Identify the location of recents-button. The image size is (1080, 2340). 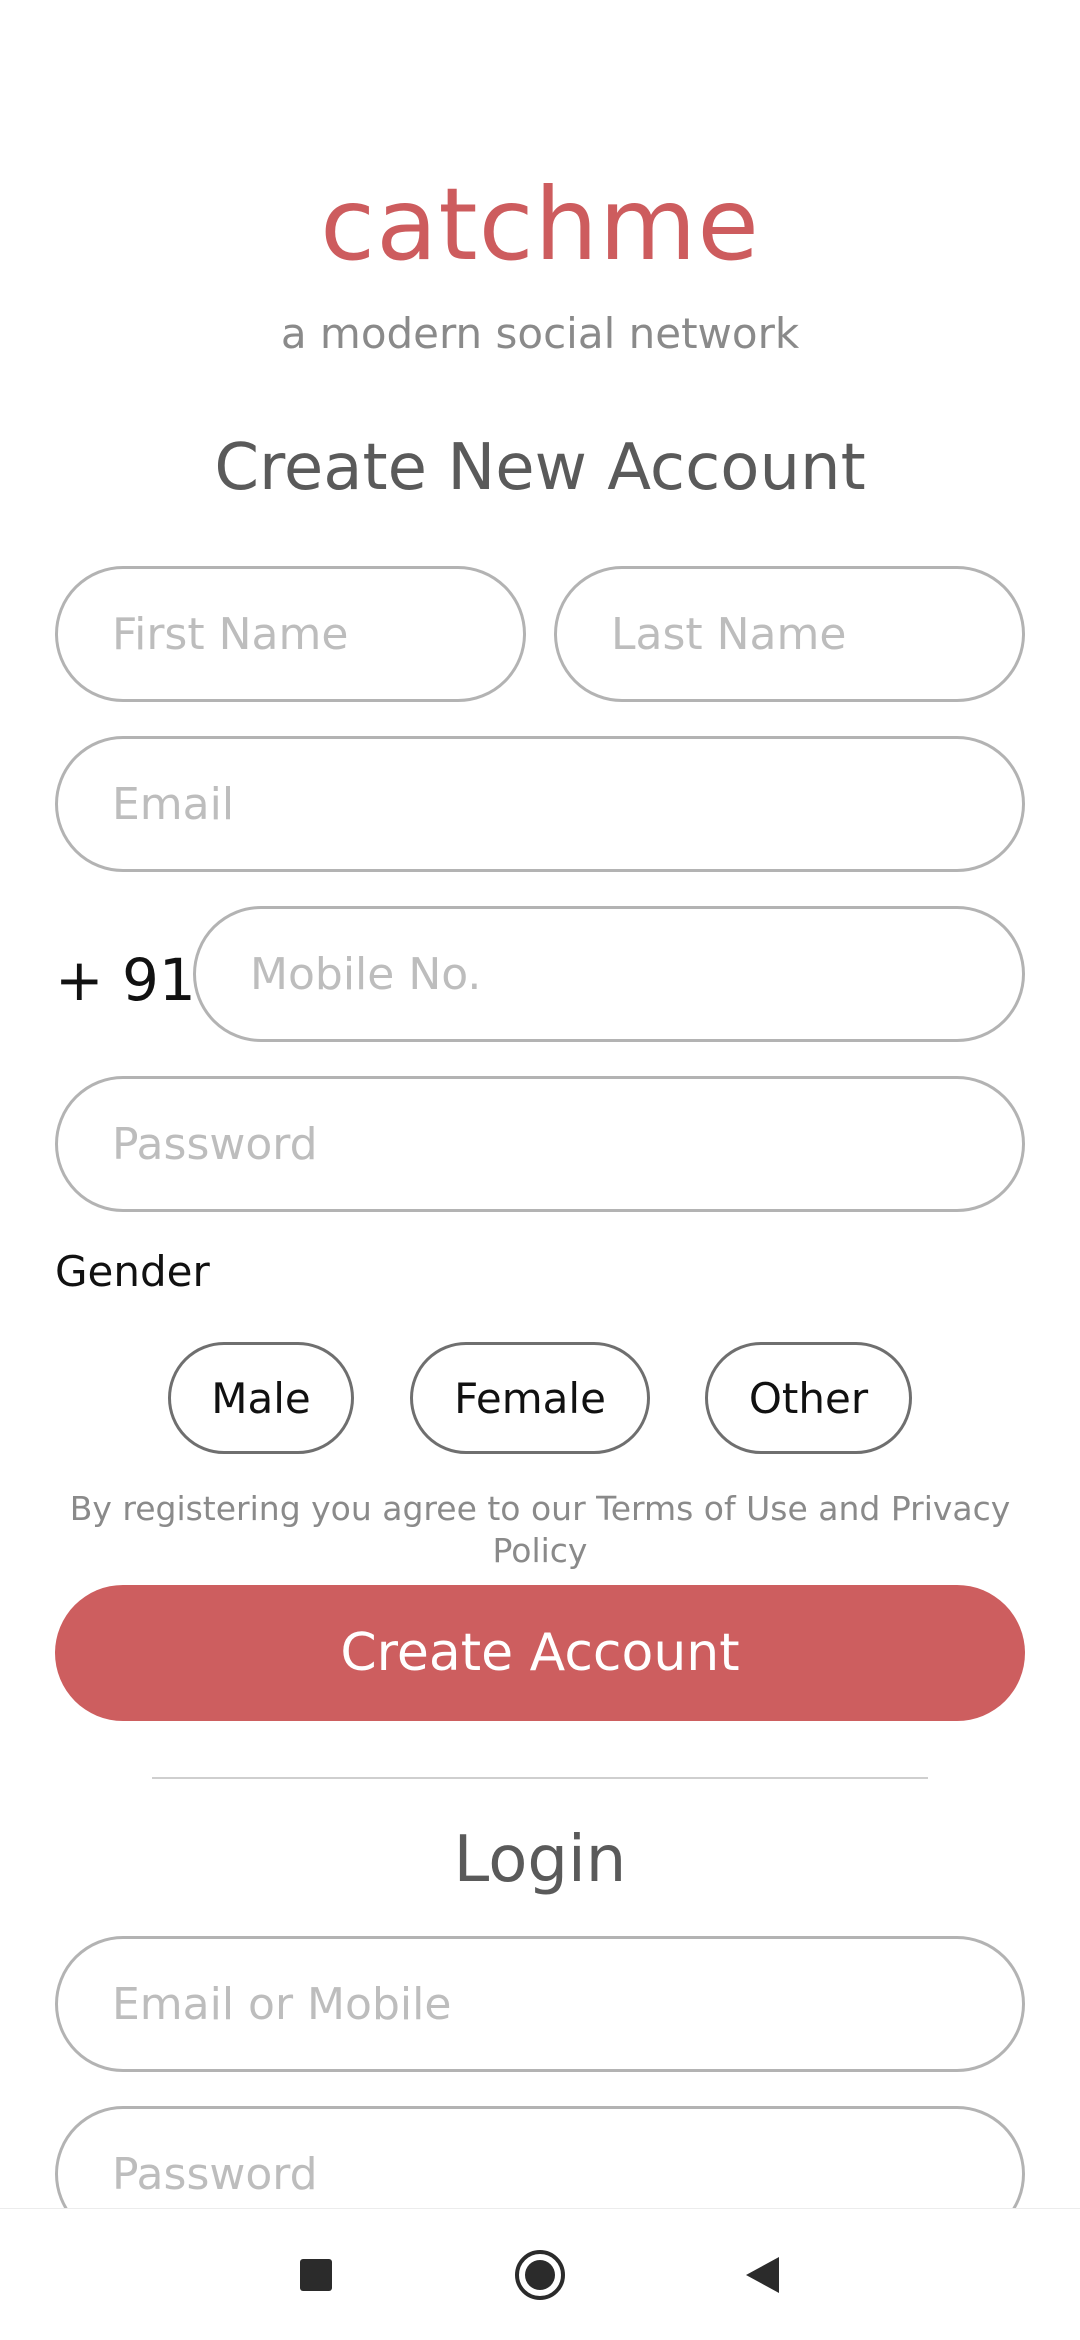
(316, 2275).